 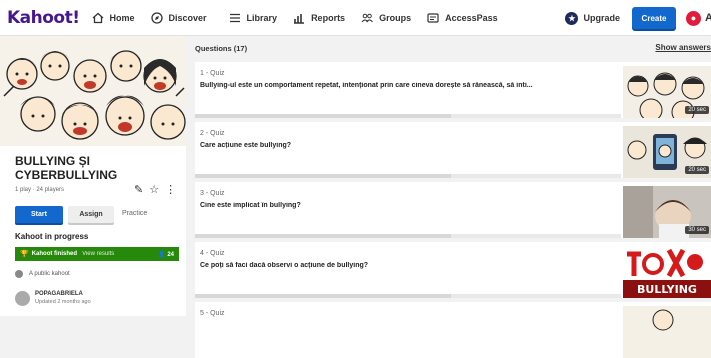 What do you see at coordinates (667, 332) in the screenshot?
I see `question-thumbnail` at bounding box center [667, 332].